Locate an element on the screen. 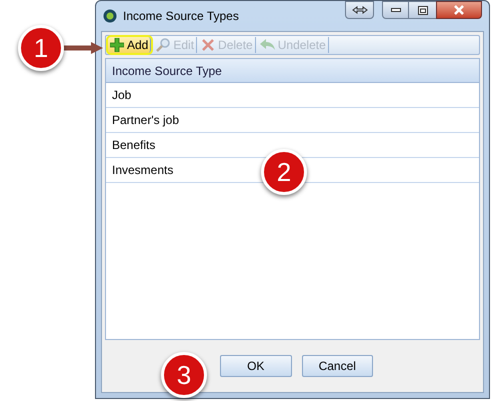 Image resolution: width=495 pixels, height=401 pixels. table-cell: Partner's job is located at coordinates (292, 120).